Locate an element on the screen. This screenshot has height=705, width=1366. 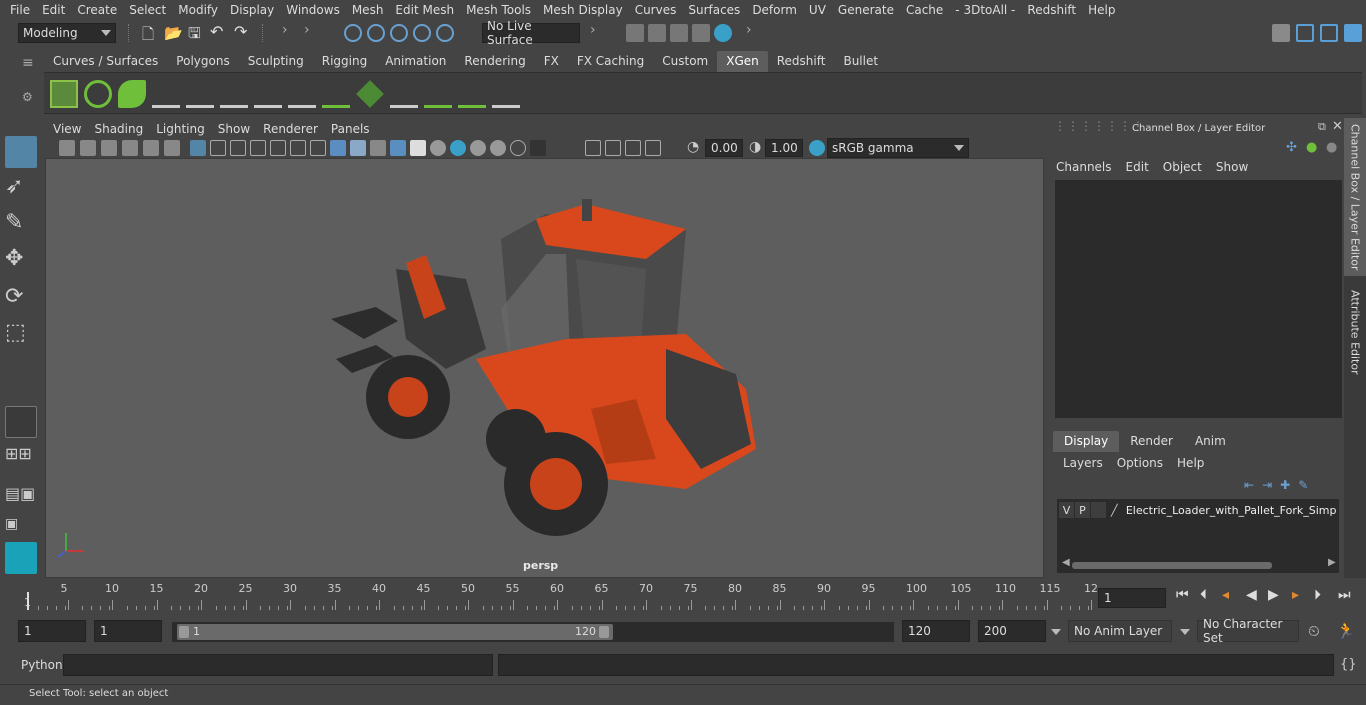
lasso-tool-icon: ➶ is located at coordinates (21, 190).